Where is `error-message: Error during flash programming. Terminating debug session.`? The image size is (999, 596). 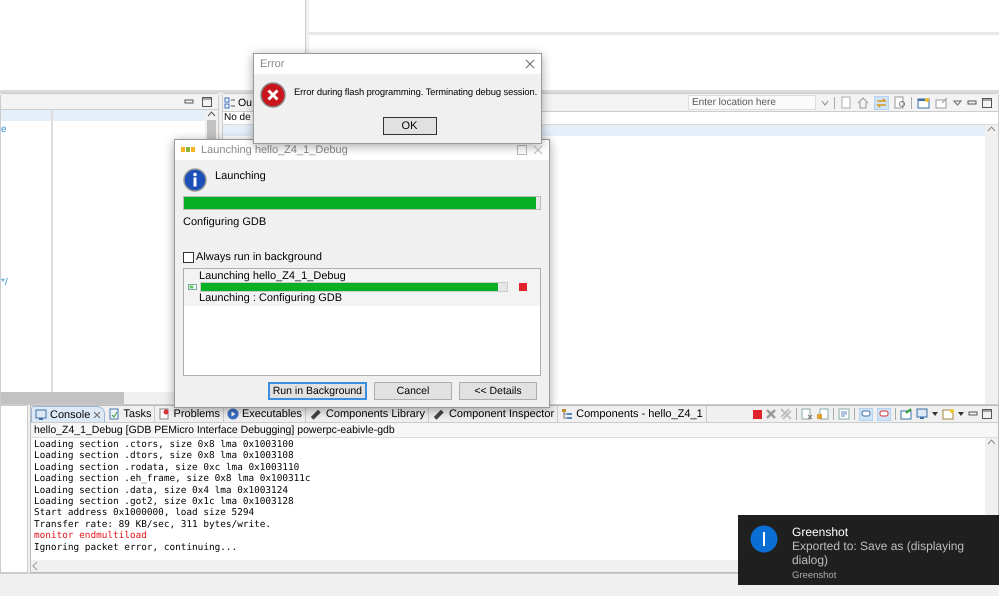 error-message: Error during flash programming. Terminating debug session. is located at coordinates (416, 91).